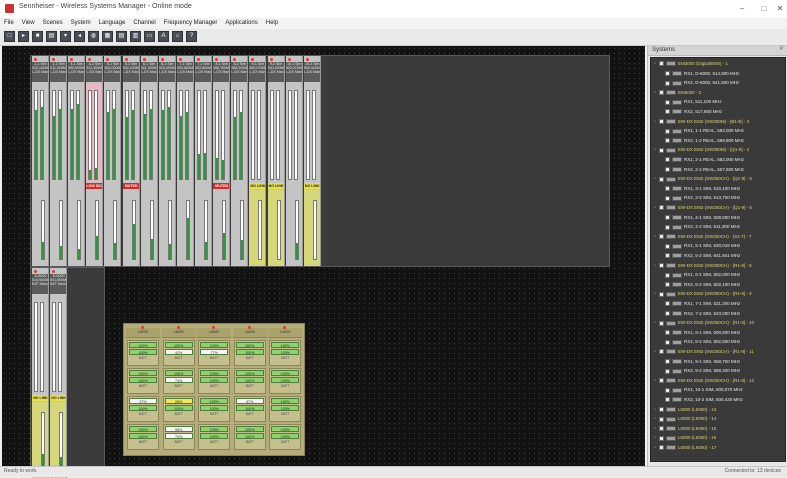 The height and width of the screenshot is (478, 787). What do you see at coordinates (79, 36) in the screenshot?
I see `mute-icon: ◂` at bounding box center [79, 36].